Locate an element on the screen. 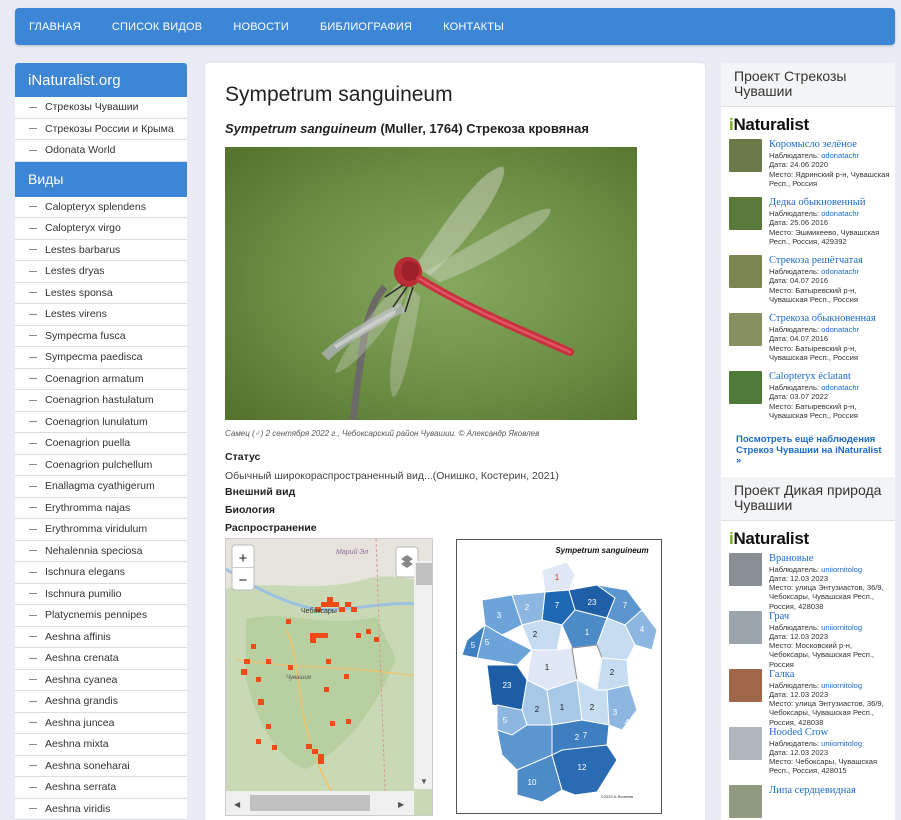 The image size is (901, 820). biology-label: Биология is located at coordinates (250, 510).